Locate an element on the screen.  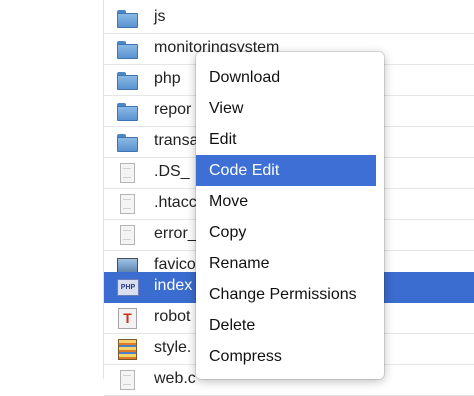
list-item-js: js is located at coordinates (289, 18).